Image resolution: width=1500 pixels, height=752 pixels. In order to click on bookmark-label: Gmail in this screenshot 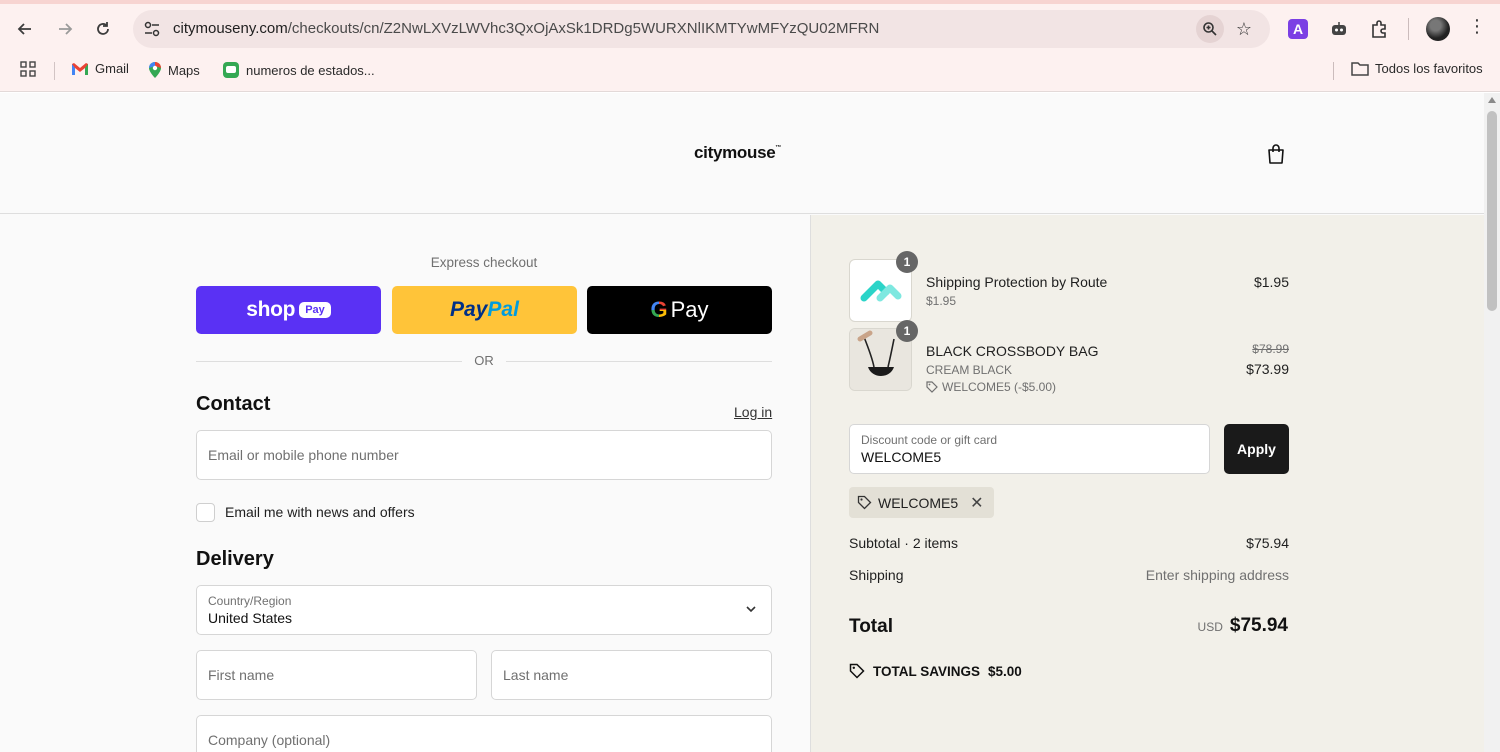, I will do `click(112, 68)`.